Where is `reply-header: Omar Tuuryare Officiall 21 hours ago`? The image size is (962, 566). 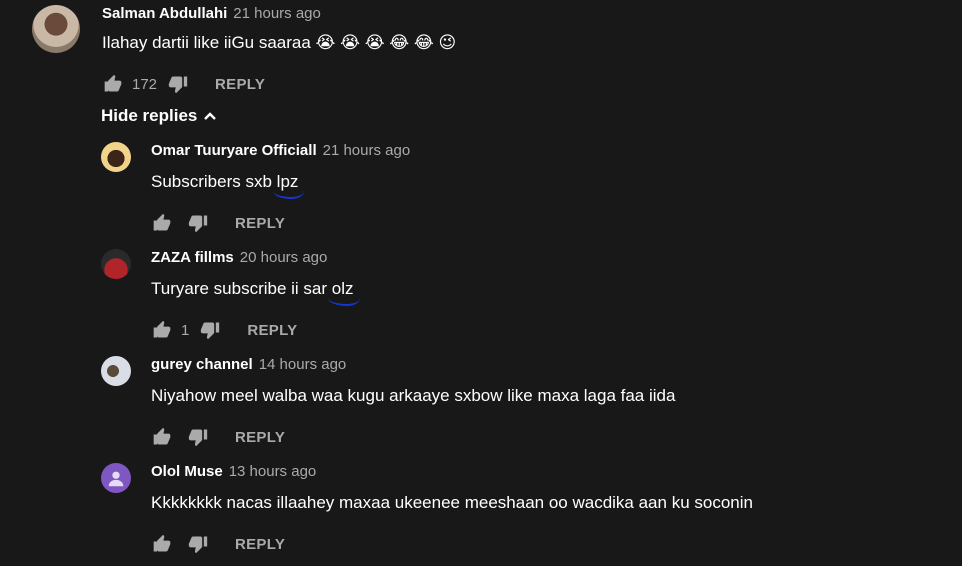
reply-header: Omar Tuuryare Officiall 21 hours ago is located at coordinates (280, 152).